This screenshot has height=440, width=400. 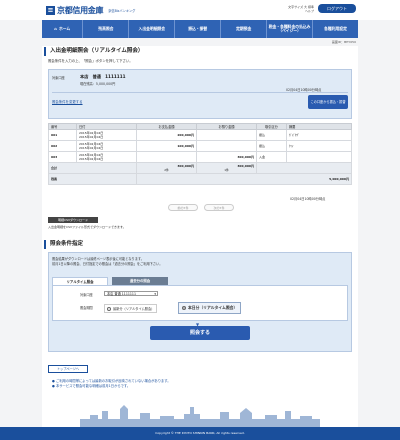 What do you see at coordinates (55, 28) in the screenshot?
I see `home-icon: ⌂` at bounding box center [55, 28].